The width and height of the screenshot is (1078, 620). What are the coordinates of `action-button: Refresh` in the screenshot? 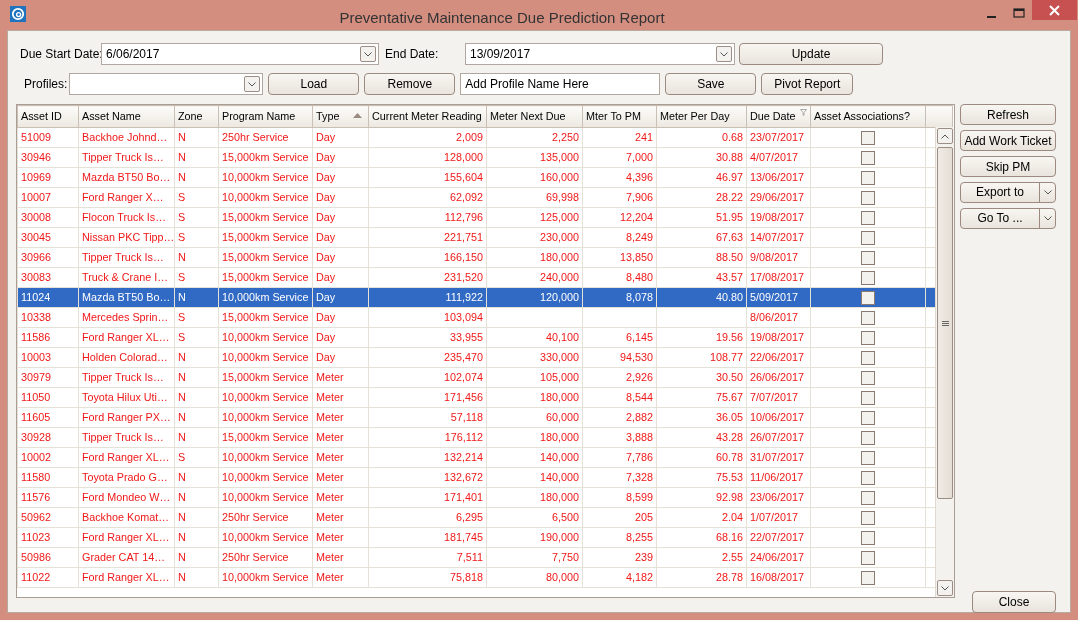 It's located at (1008, 114).